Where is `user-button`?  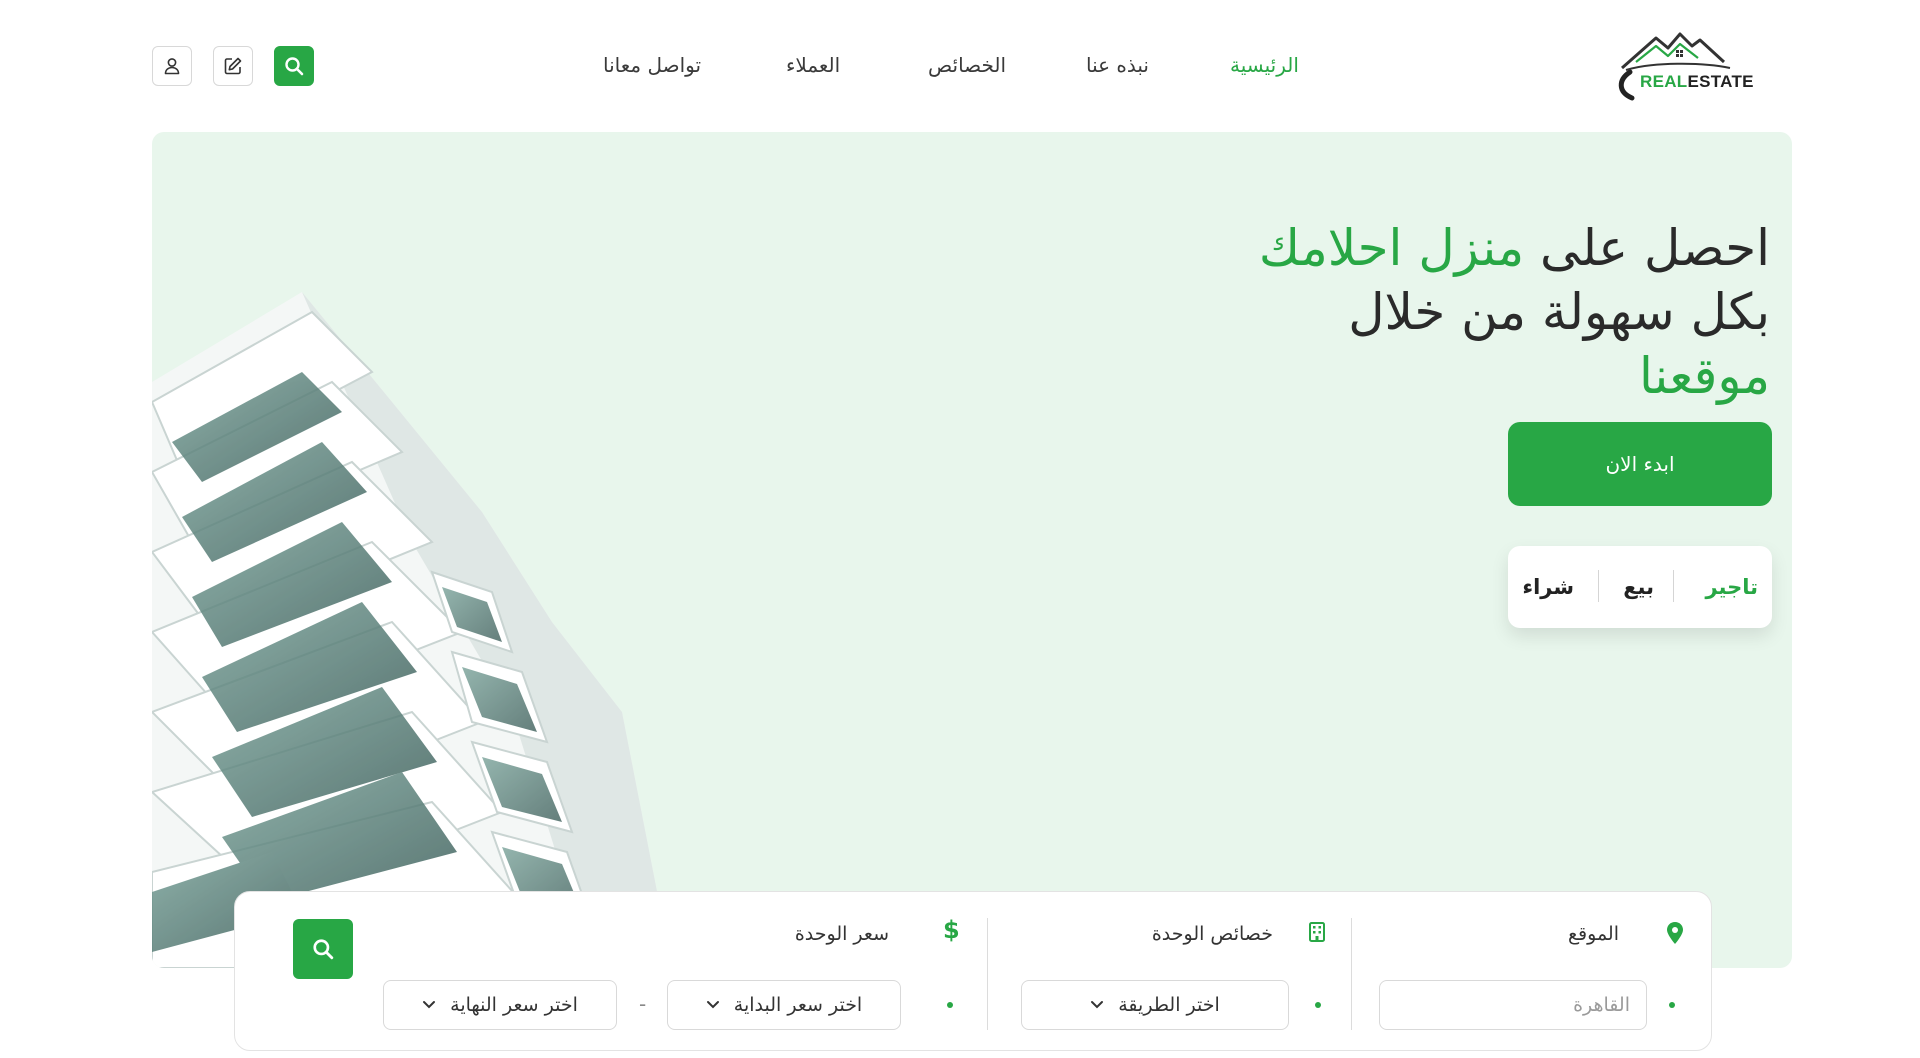 user-button is located at coordinates (172, 66).